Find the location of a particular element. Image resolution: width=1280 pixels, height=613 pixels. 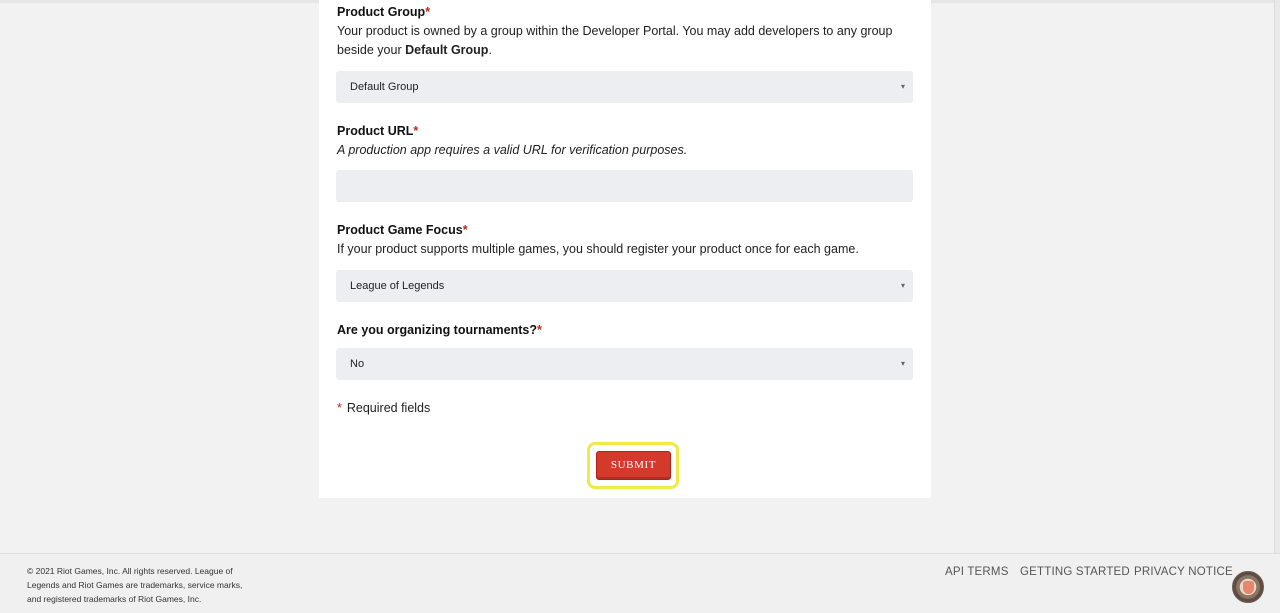

product-group-label-text: Product Group is located at coordinates (381, 12).